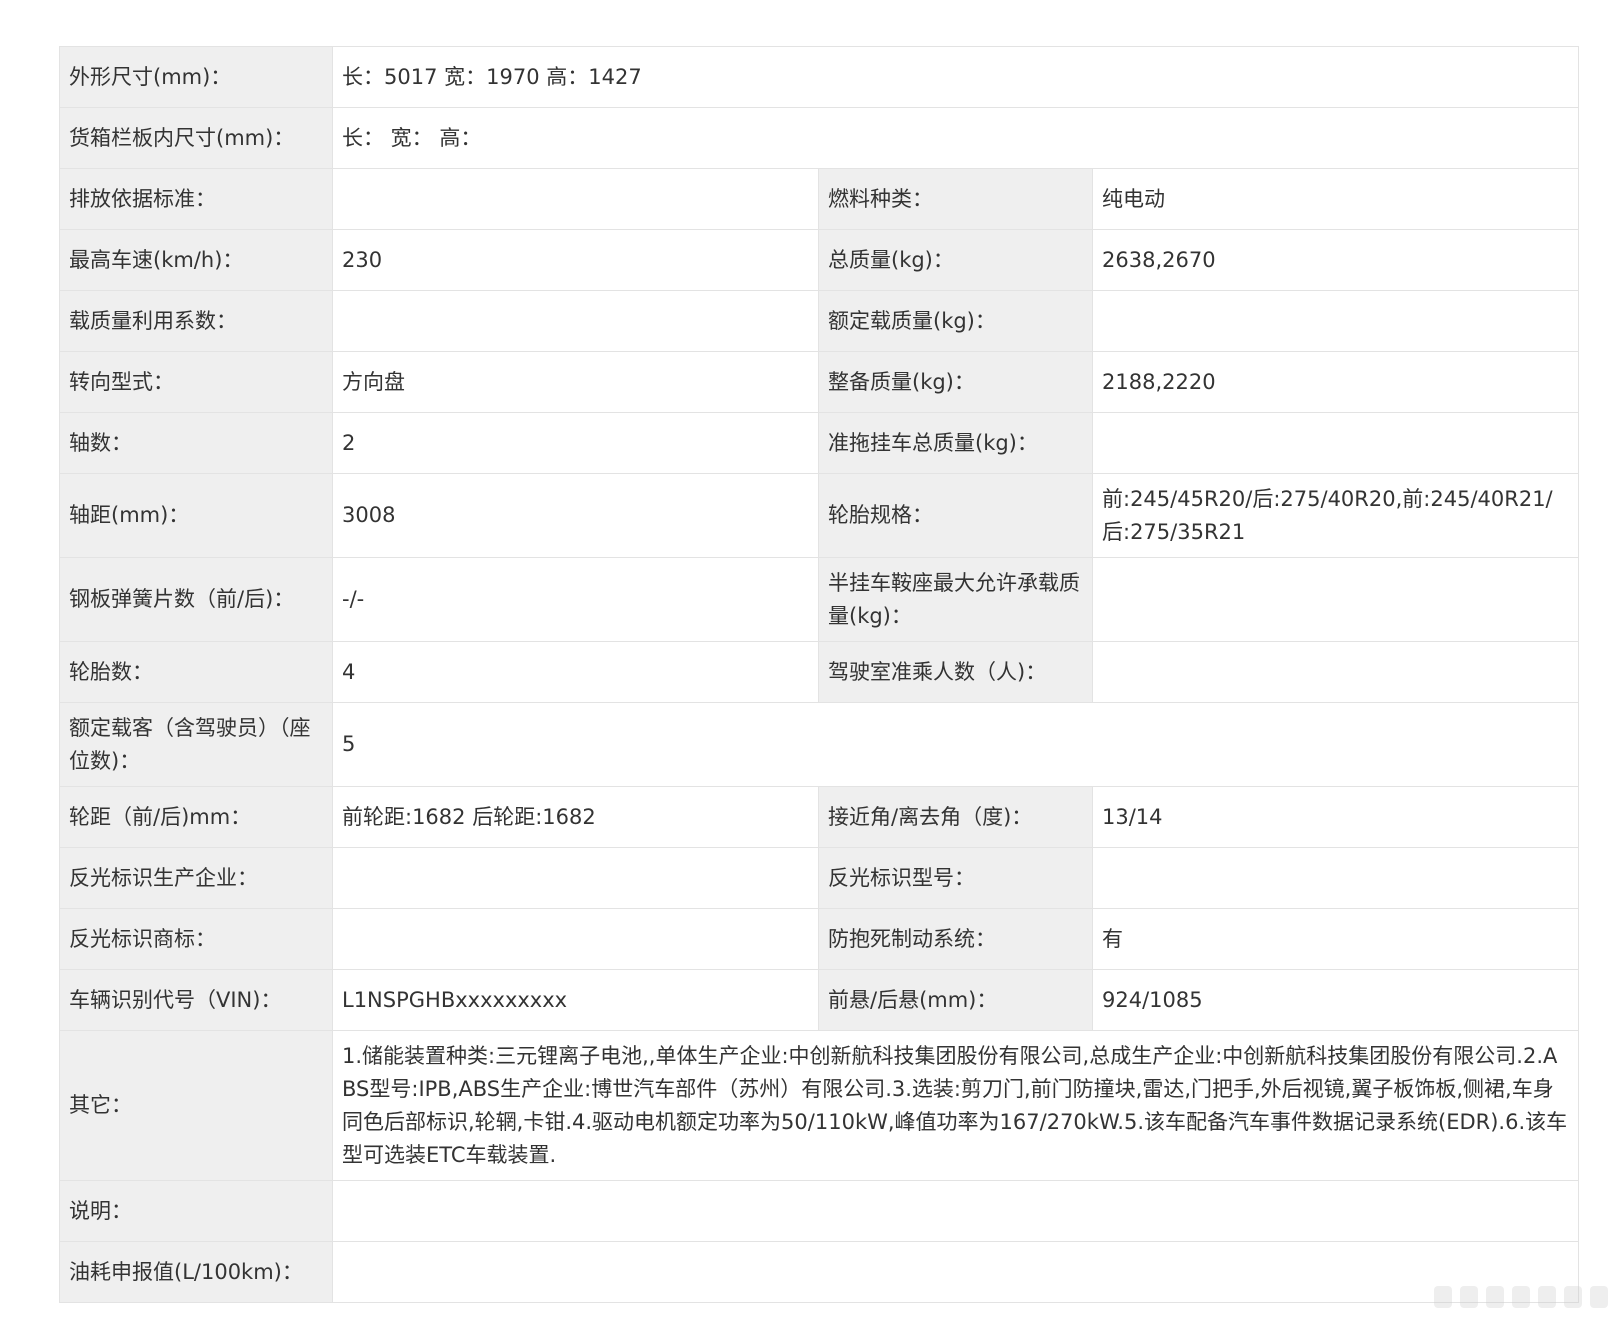 This screenshot has width=1624, height=1322. What do you see at coordinates (196, 321) in the screenshot?
I see `load-utilization-label: 载质量利用系数：` at bounding box center [196, 321].